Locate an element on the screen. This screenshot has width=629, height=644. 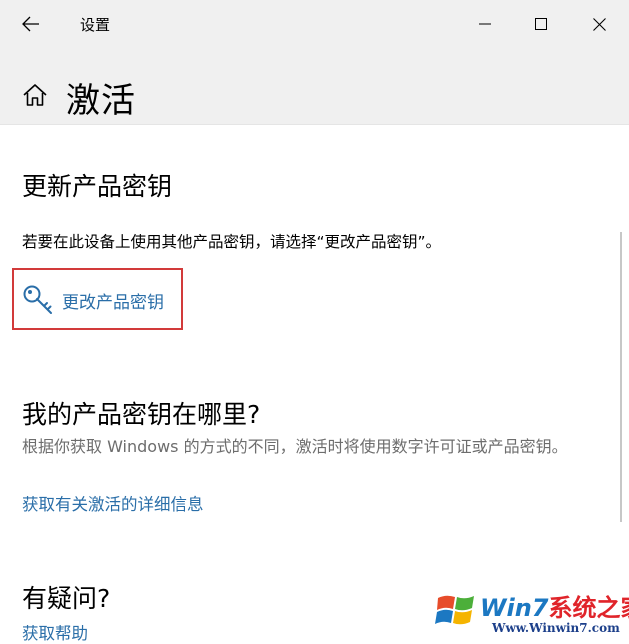
maximize-icon is located at coordinates (541, 24).